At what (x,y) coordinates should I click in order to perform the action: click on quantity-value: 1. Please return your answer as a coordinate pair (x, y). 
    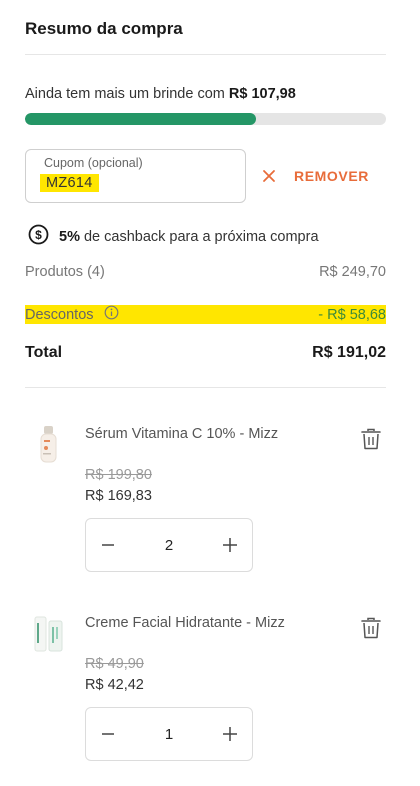
    Looking at the image, I should click on (169, 734).